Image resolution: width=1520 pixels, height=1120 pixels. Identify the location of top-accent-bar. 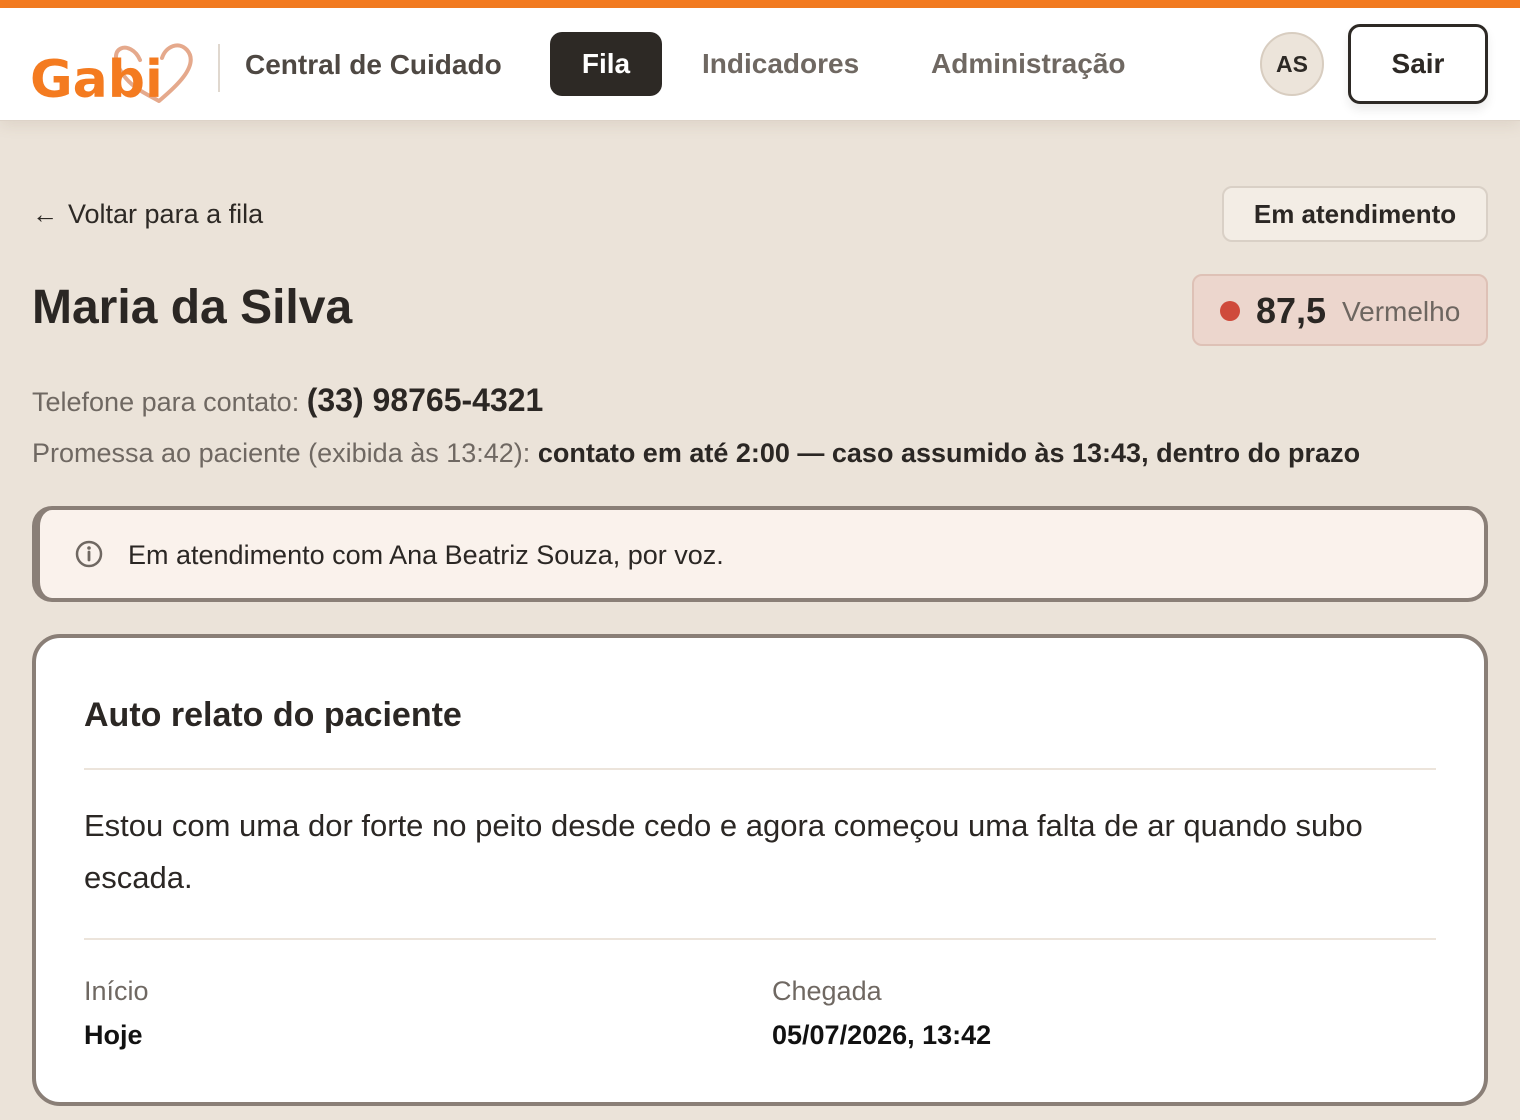
(760, 4).